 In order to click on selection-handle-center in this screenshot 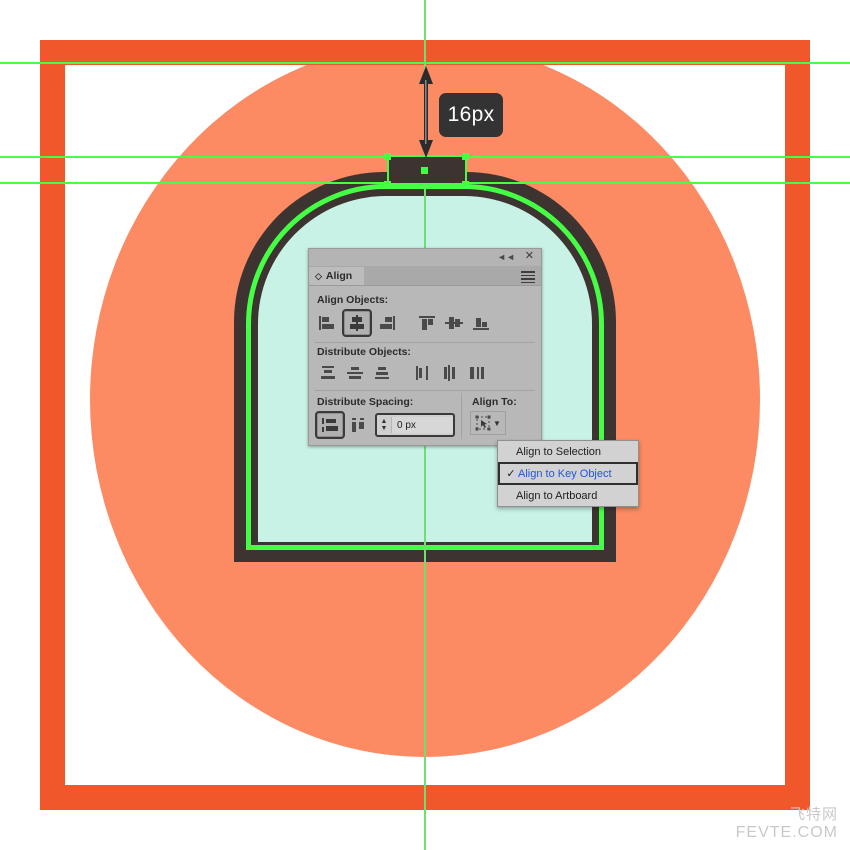, I will do `click(424, 170)`.